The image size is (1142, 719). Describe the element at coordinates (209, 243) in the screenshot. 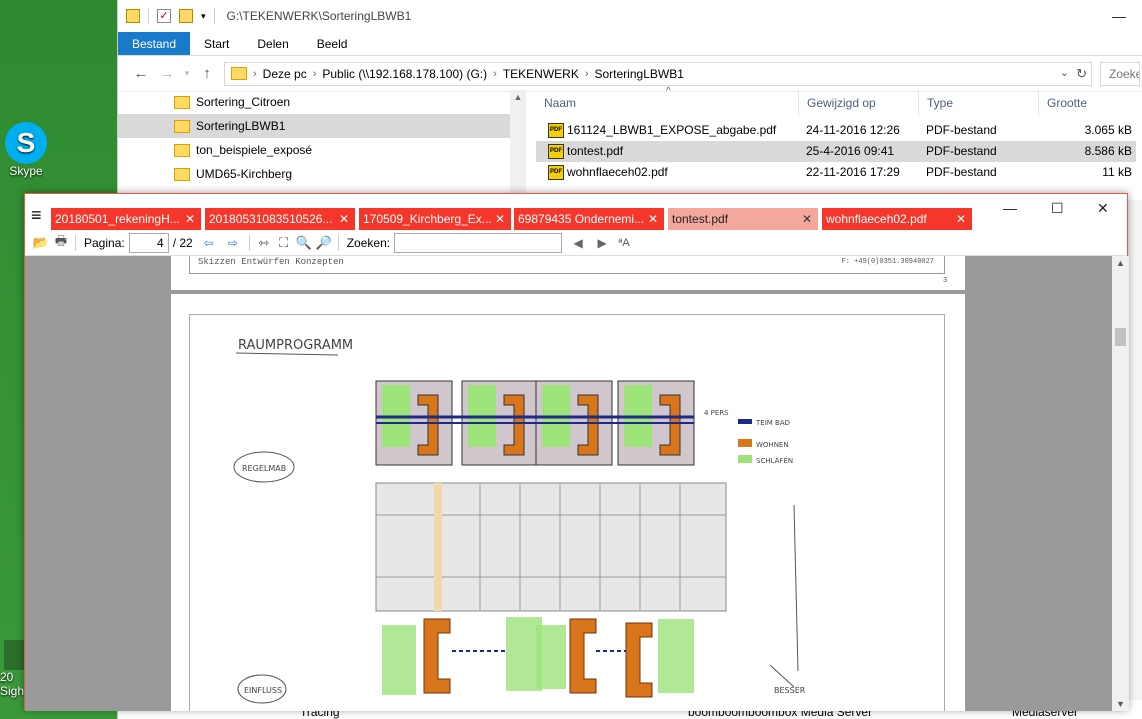

I see `previous-page-icon: ⇦` at that location.